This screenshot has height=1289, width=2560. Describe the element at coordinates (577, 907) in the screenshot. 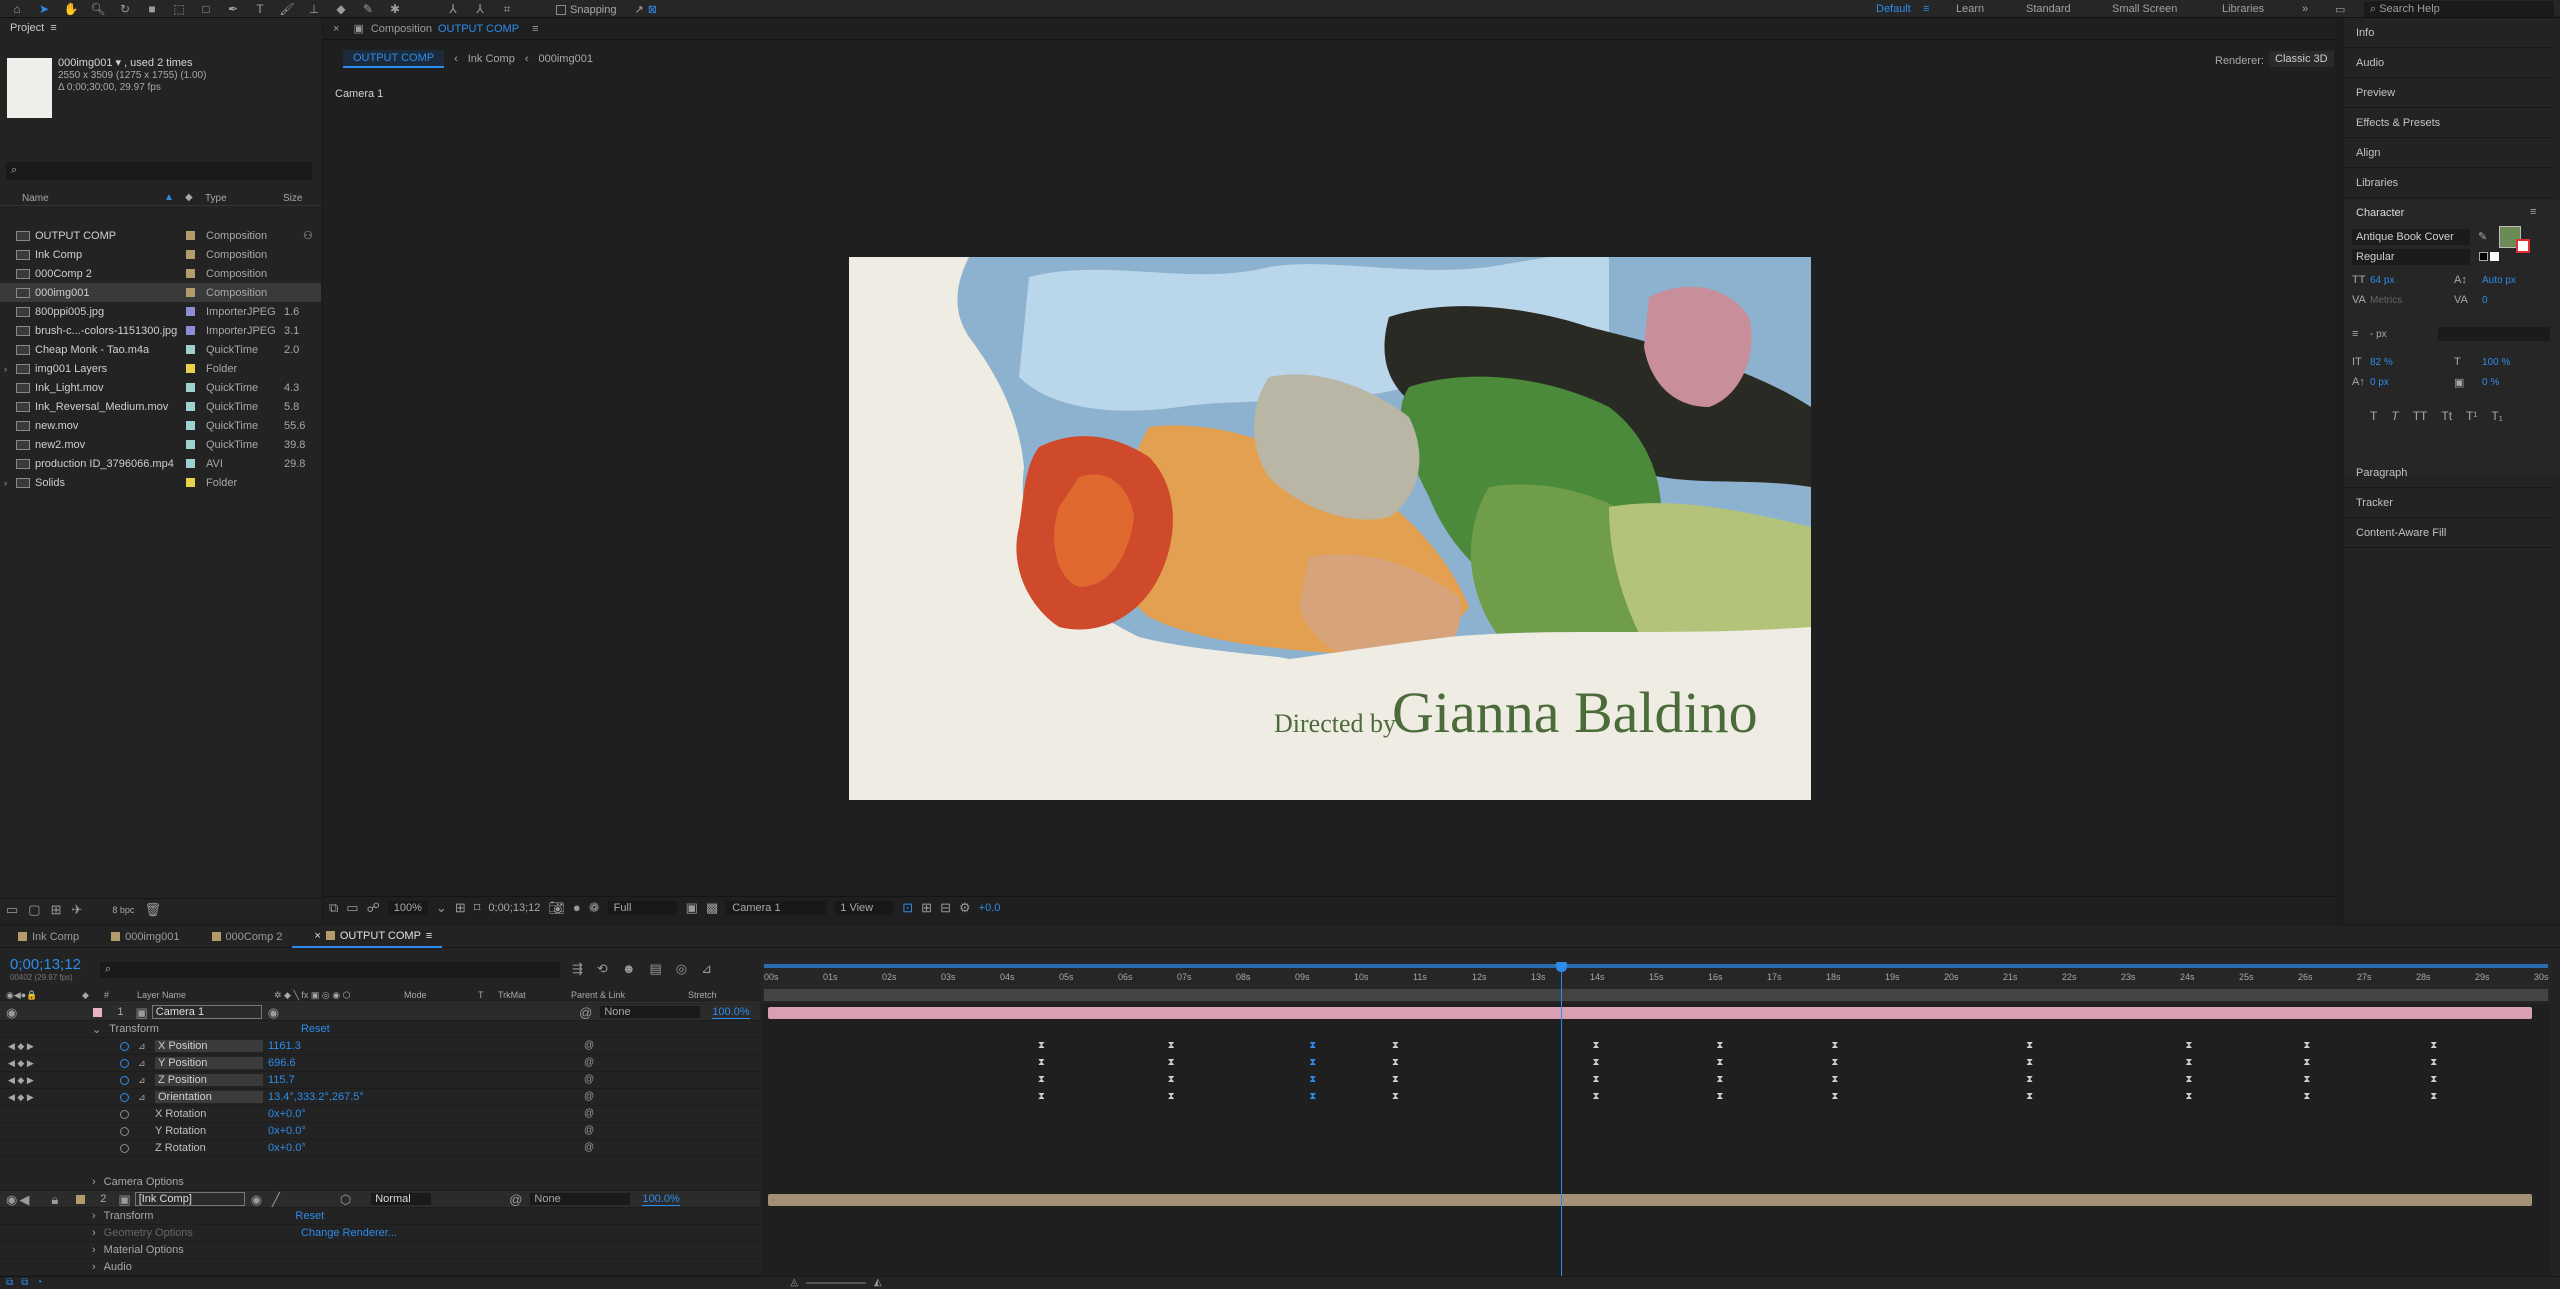

I see `show-snapshot-icon: ●` at that location.